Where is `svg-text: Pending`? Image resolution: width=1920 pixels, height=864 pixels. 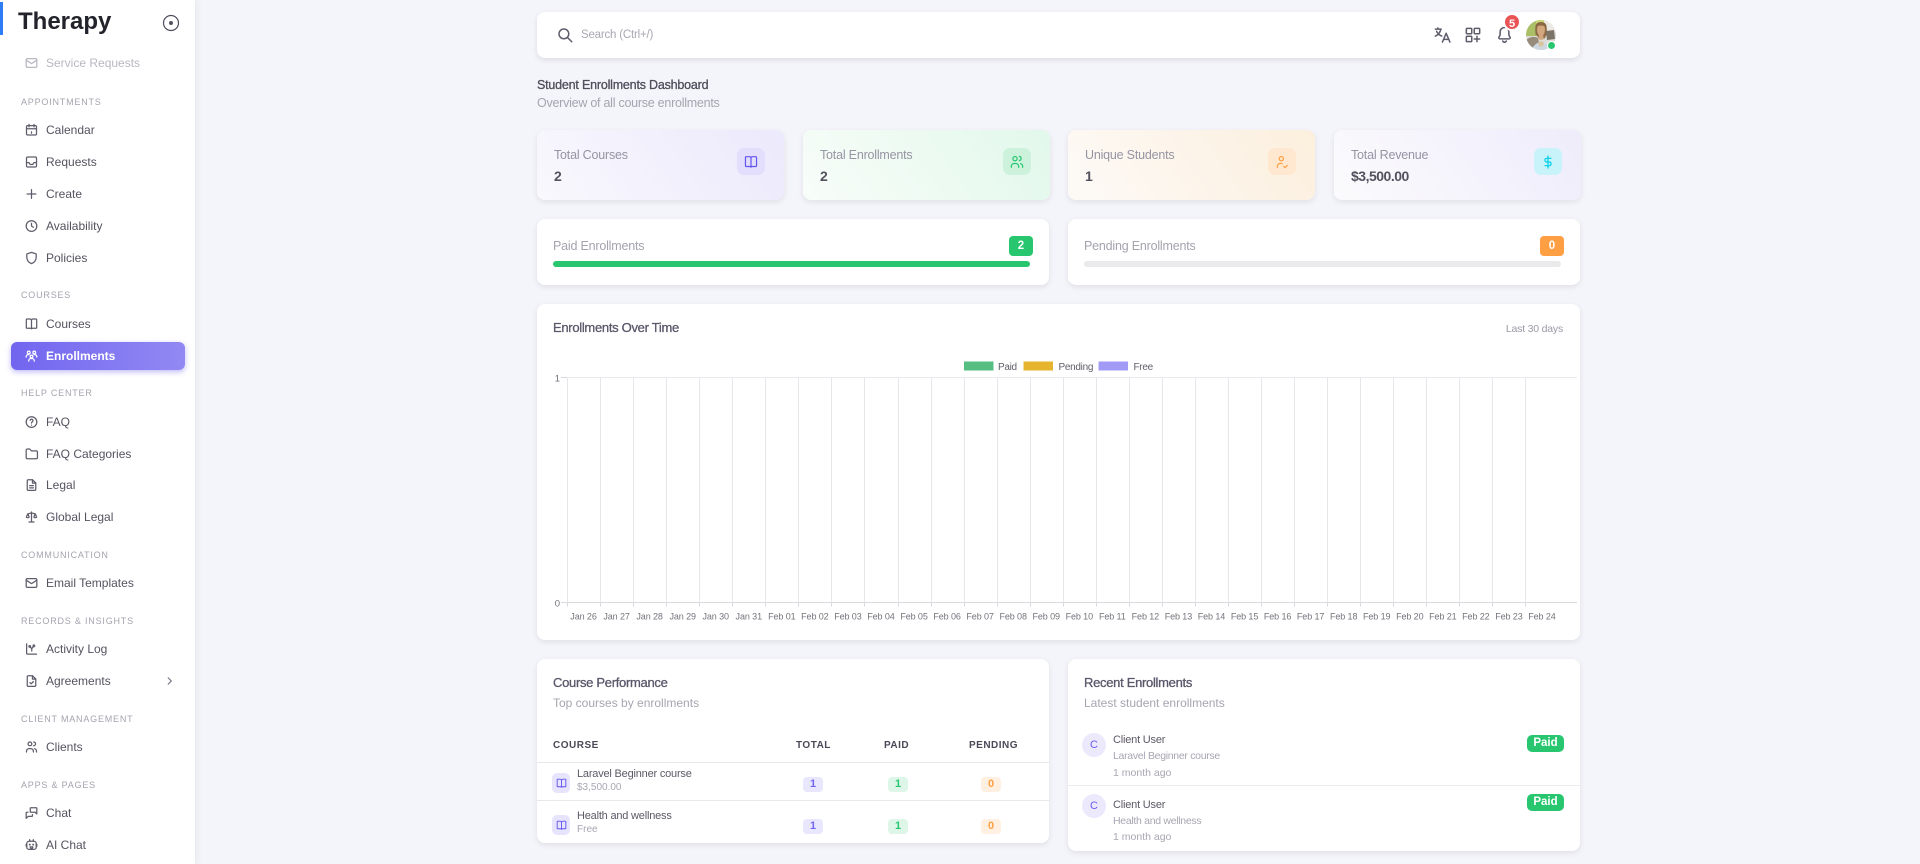 svg-text: Pending is located at coordinates (1076, 367).